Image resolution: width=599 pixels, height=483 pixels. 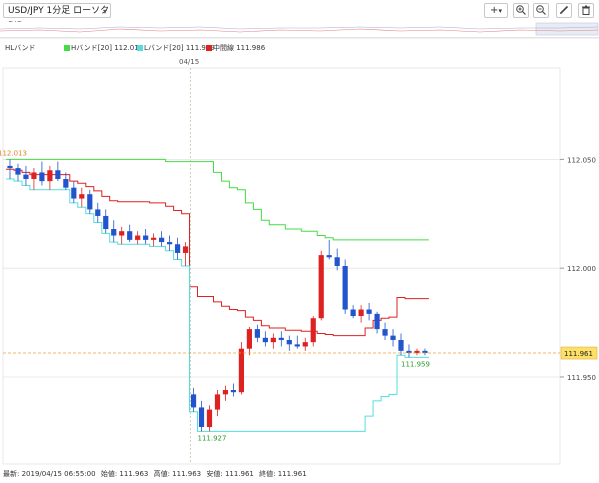 I want to click on footer-low: 安値: 111.961, so click(x=230, y=474).